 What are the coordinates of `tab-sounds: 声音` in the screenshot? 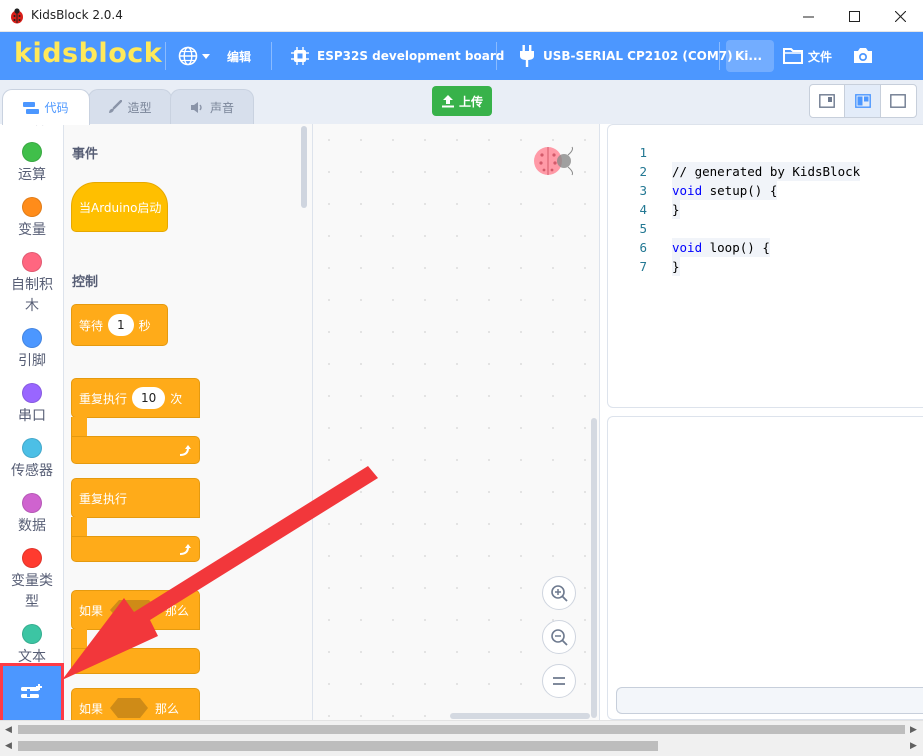 It's located at (212, 106).